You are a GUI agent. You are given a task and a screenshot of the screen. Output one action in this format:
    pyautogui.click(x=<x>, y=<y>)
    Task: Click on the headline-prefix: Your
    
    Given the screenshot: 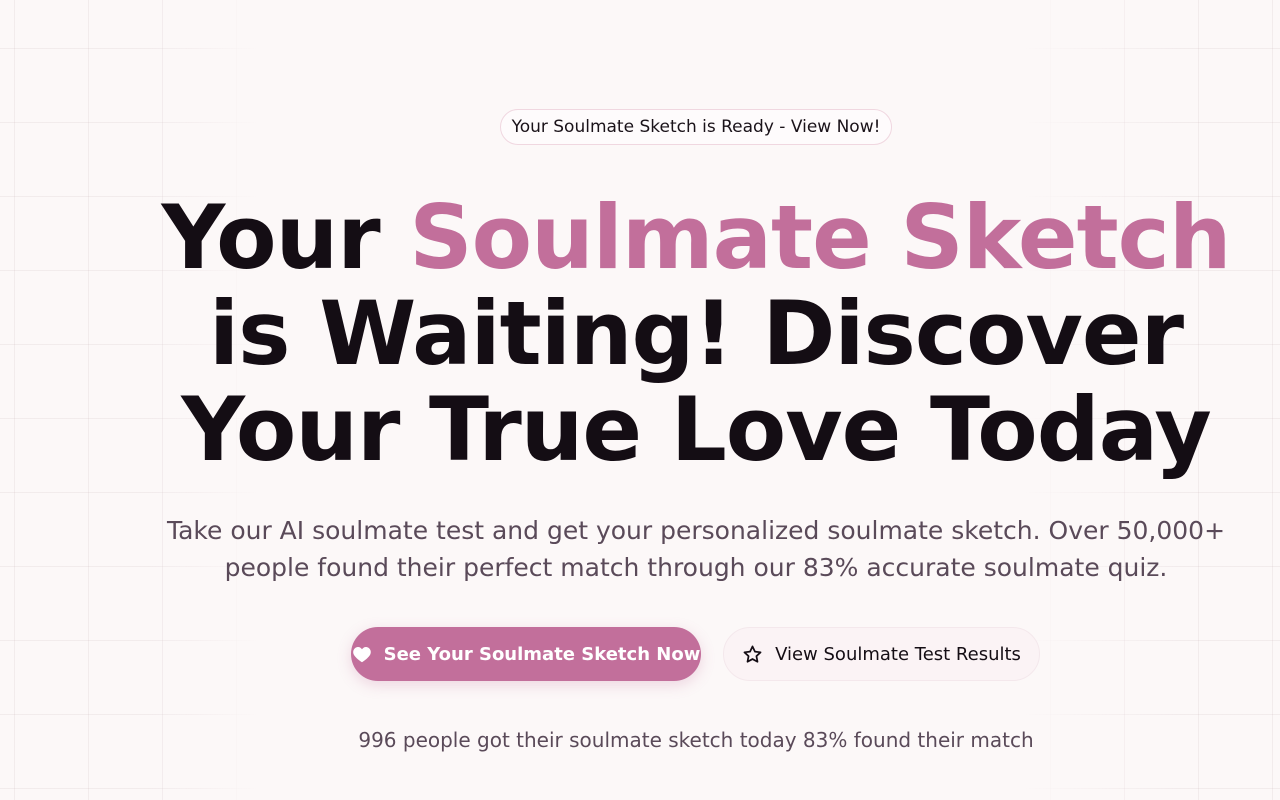 What is the action you would take?
    pyautogui.click(x=285, y=237)
    